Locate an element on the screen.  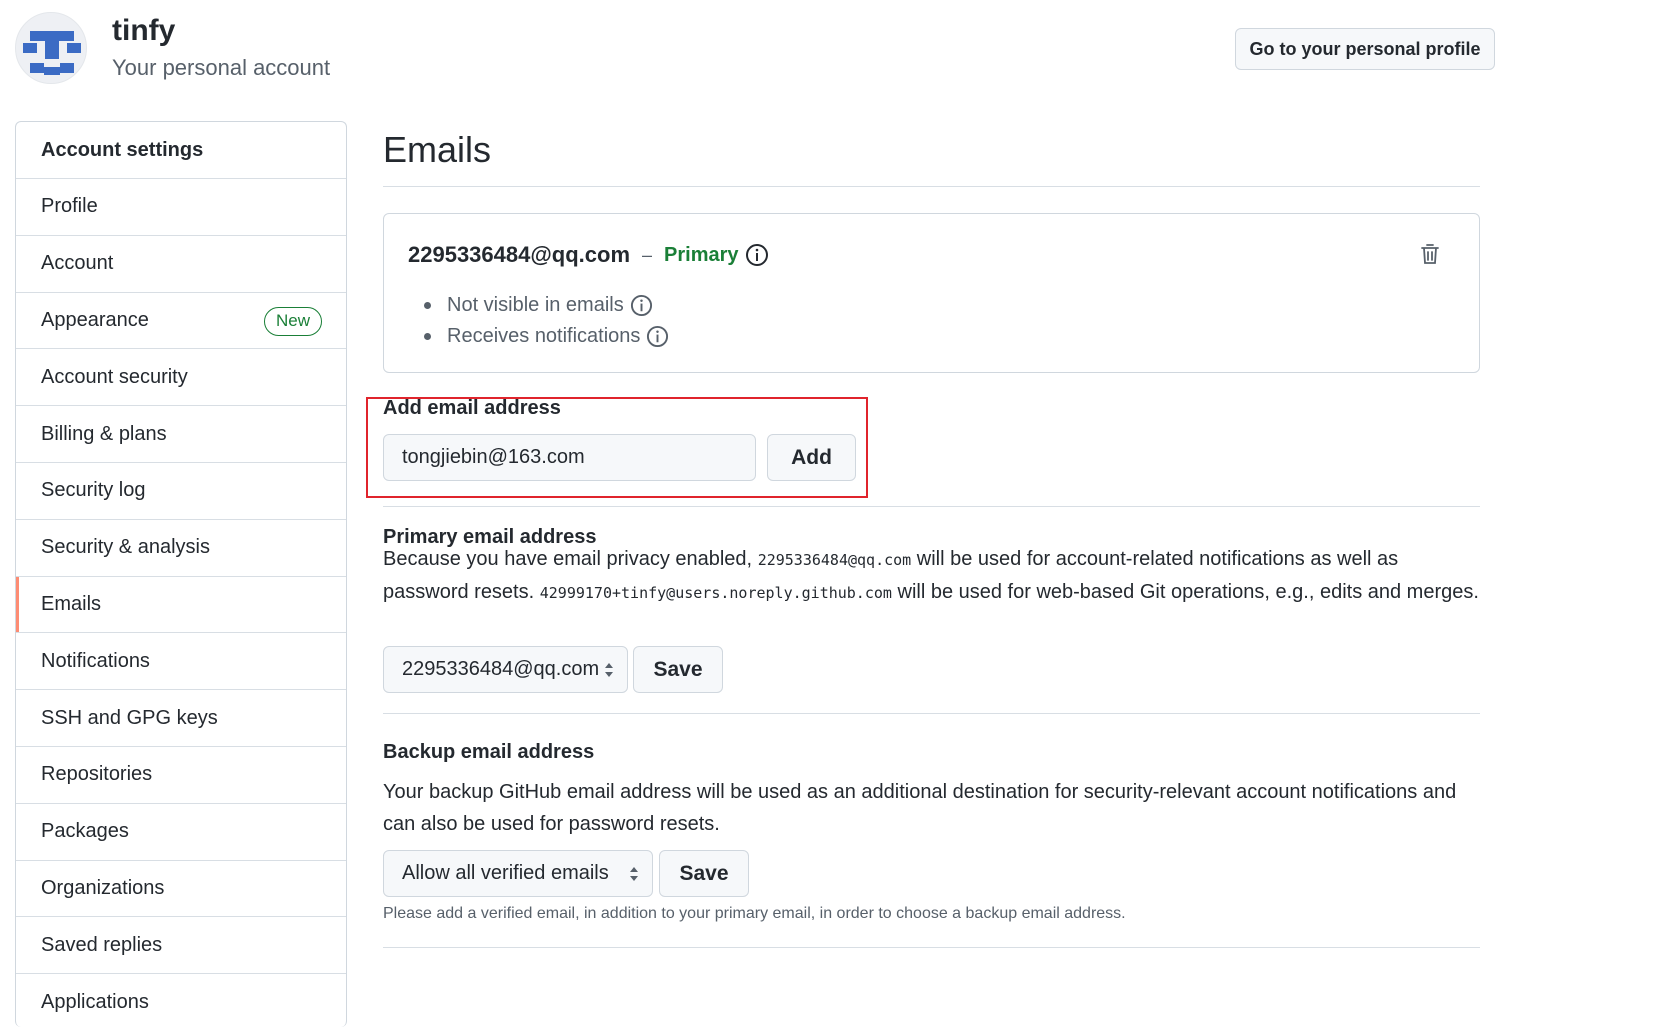
sidebar-item-security-log: Security log is located at coordinates (181, 491).